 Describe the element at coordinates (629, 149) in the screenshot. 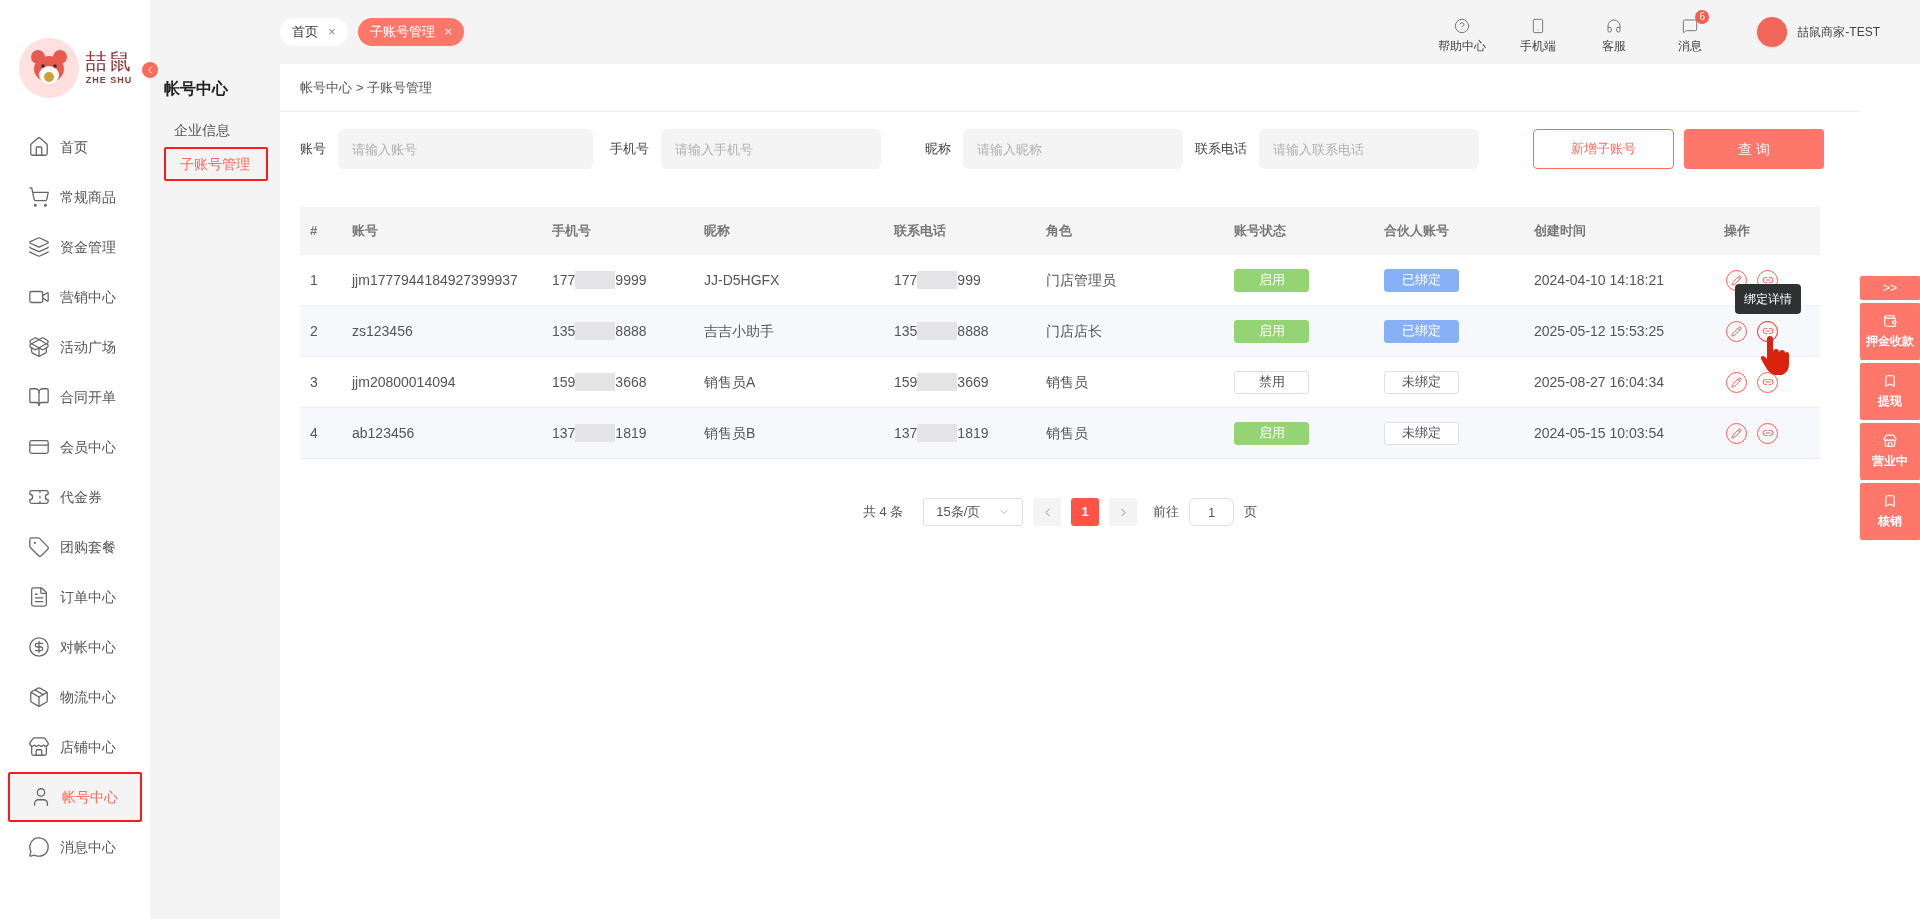

I see `filter-label: 手机号` at that location.